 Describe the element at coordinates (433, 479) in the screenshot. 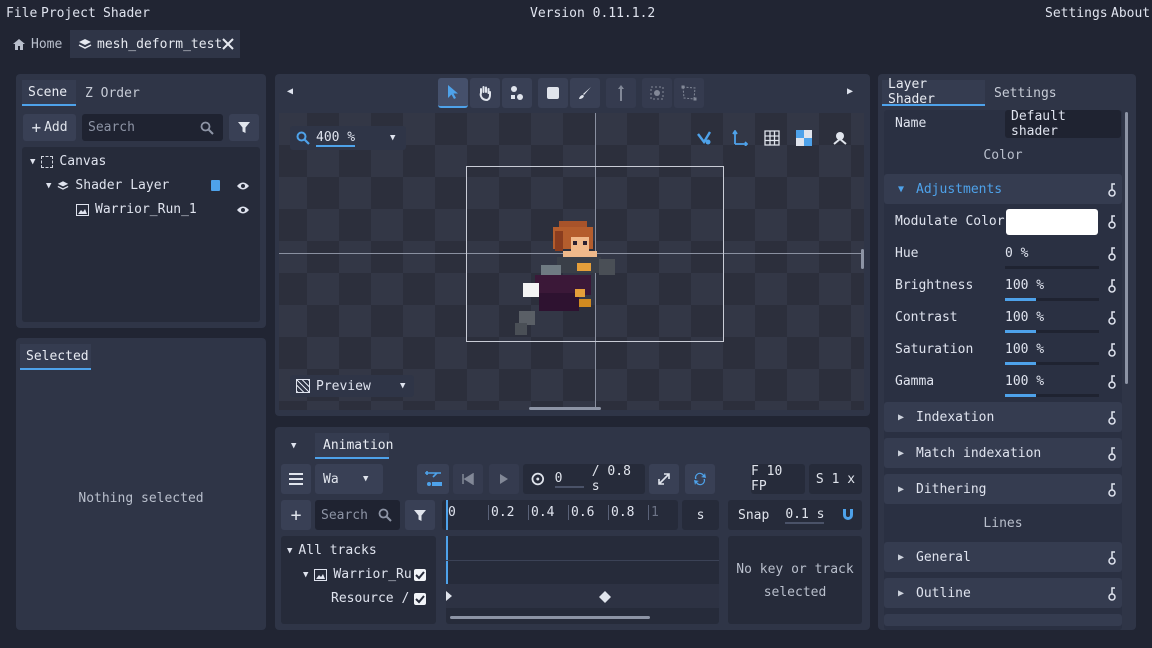

I see `record-button` at that location.